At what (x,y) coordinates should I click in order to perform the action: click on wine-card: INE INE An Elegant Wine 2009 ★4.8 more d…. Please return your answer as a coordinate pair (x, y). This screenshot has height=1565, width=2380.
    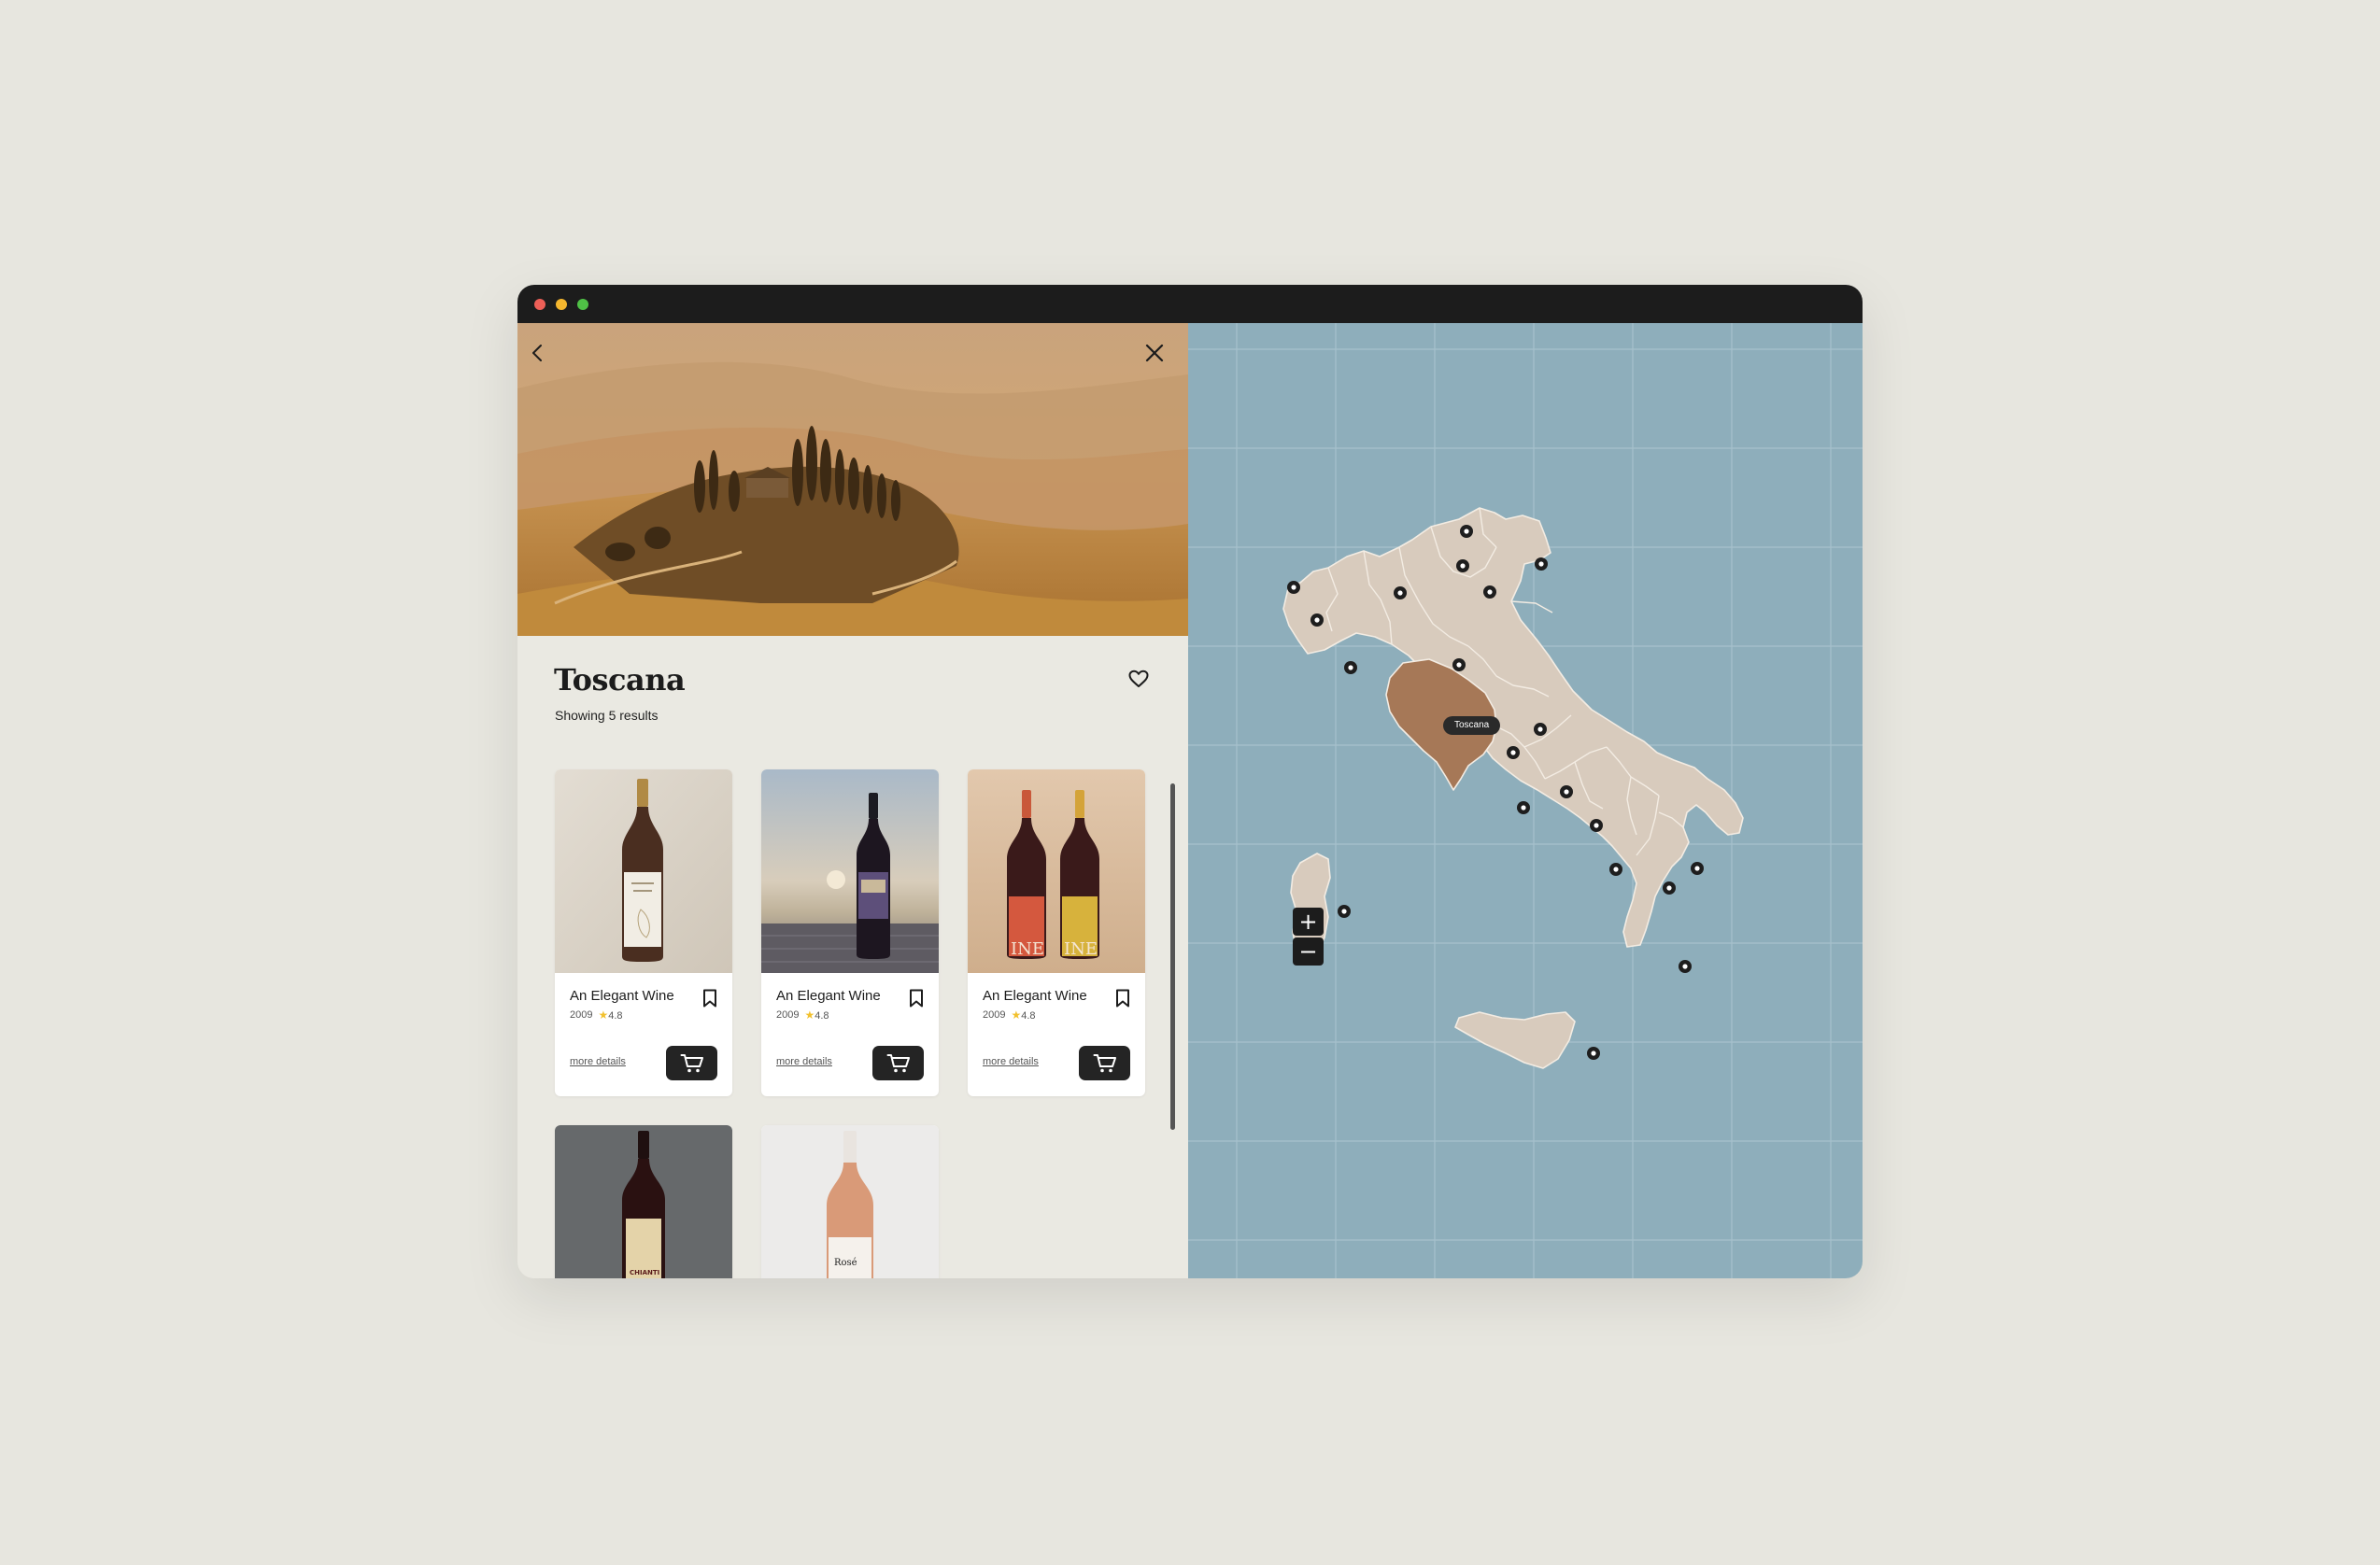
    Looking at the image, I should click on (1056, 932).